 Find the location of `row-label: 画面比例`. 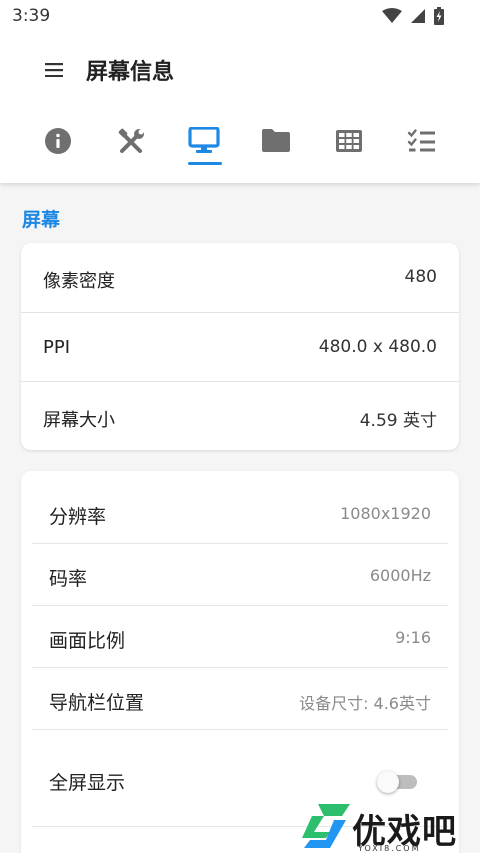

row-label: 画面比例 is located at coordinates (87, 641).